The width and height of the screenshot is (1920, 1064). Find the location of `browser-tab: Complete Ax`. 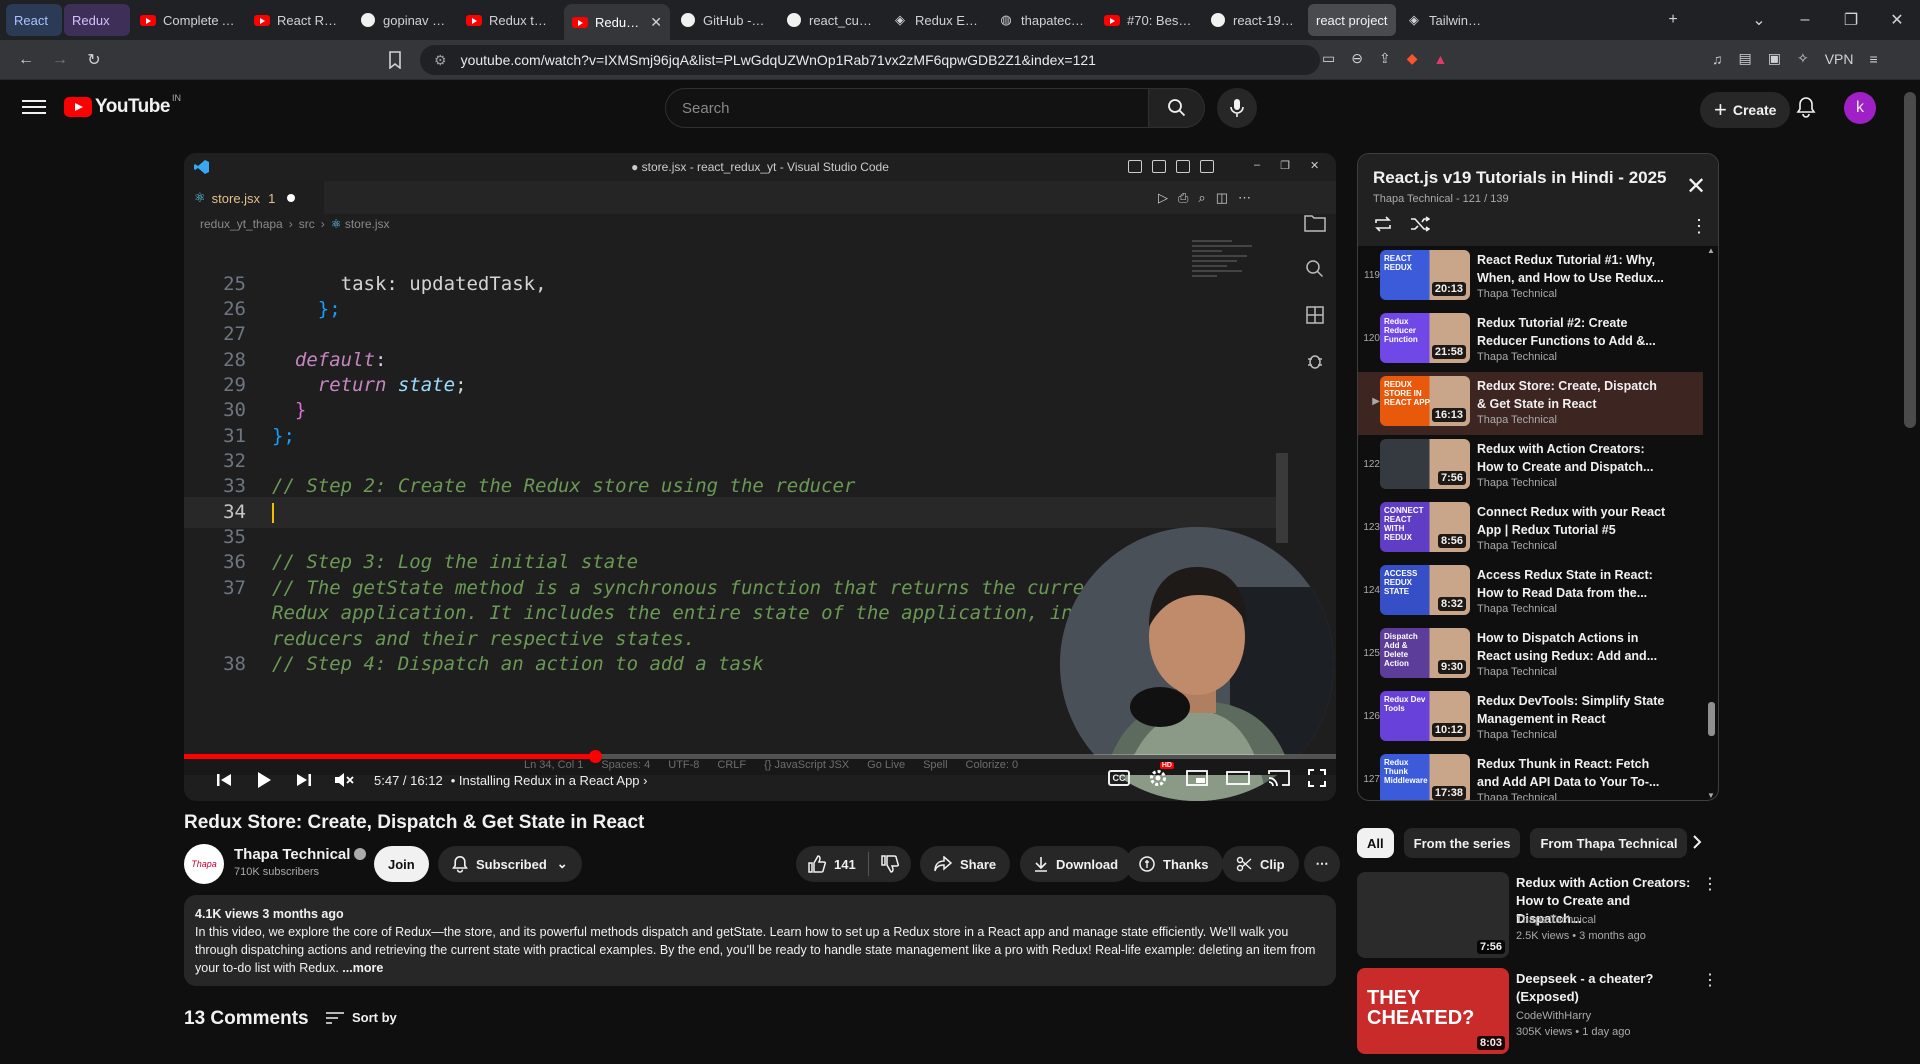

browser-tab: Complete Ax is located at coordinates (188, 20).